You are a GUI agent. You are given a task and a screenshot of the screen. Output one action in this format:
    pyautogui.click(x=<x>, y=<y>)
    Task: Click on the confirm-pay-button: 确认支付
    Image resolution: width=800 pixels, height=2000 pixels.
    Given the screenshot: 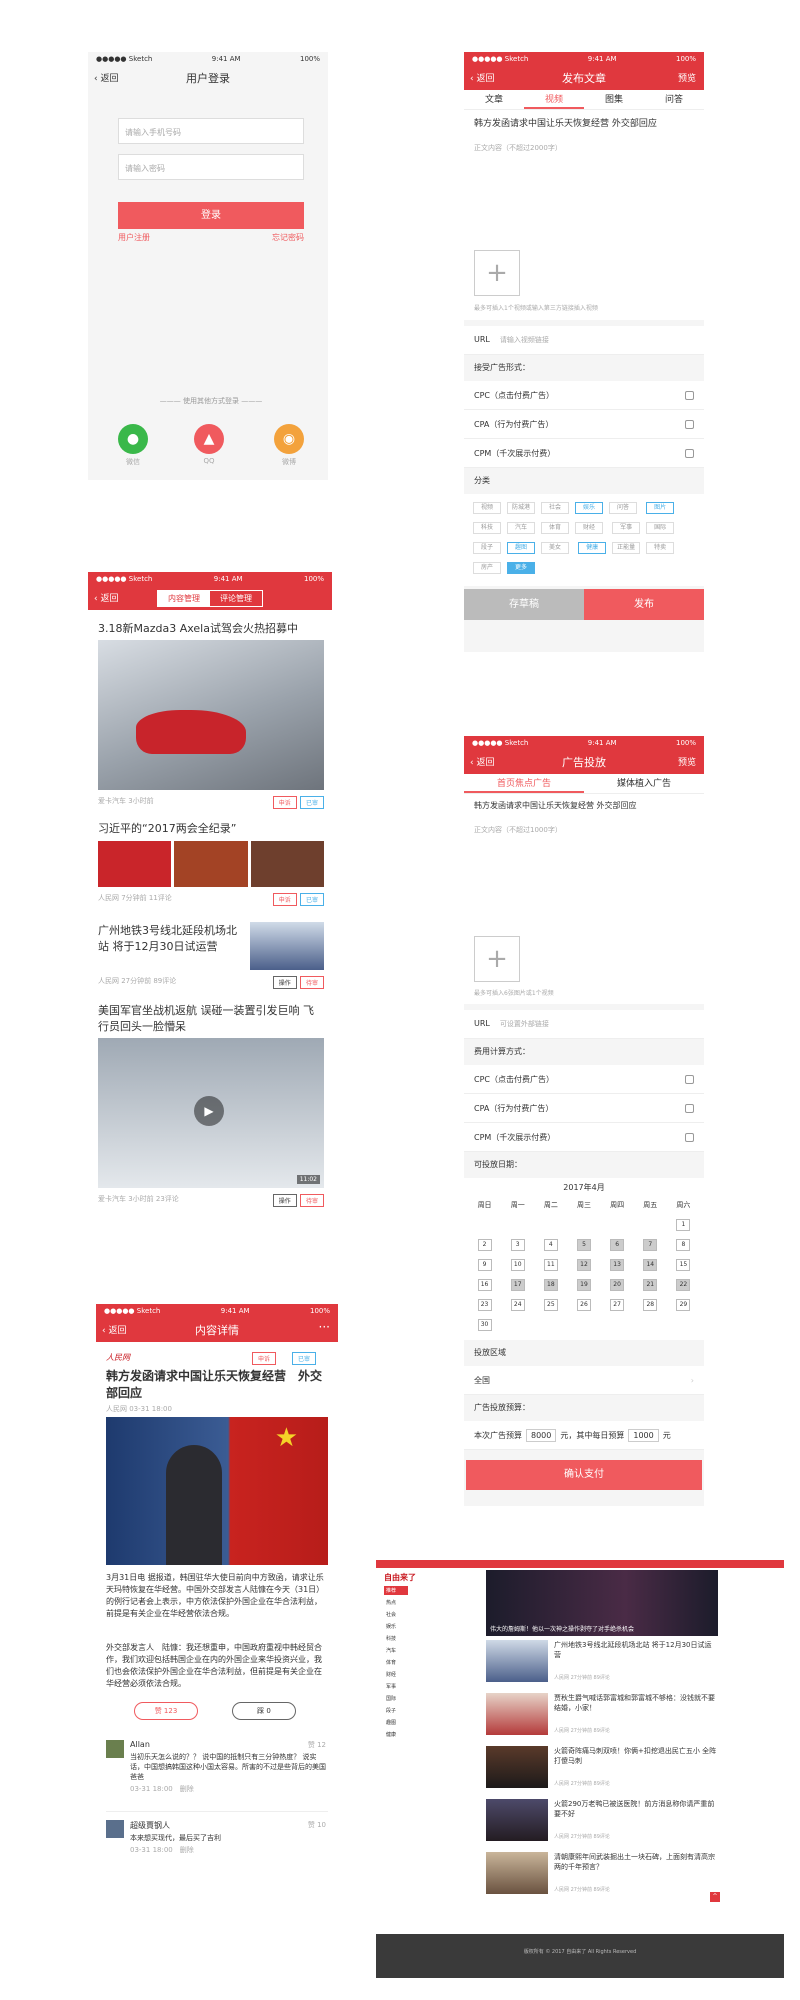 What is the action you would take?
    pyautogui.click(x=584, y=1475)
    